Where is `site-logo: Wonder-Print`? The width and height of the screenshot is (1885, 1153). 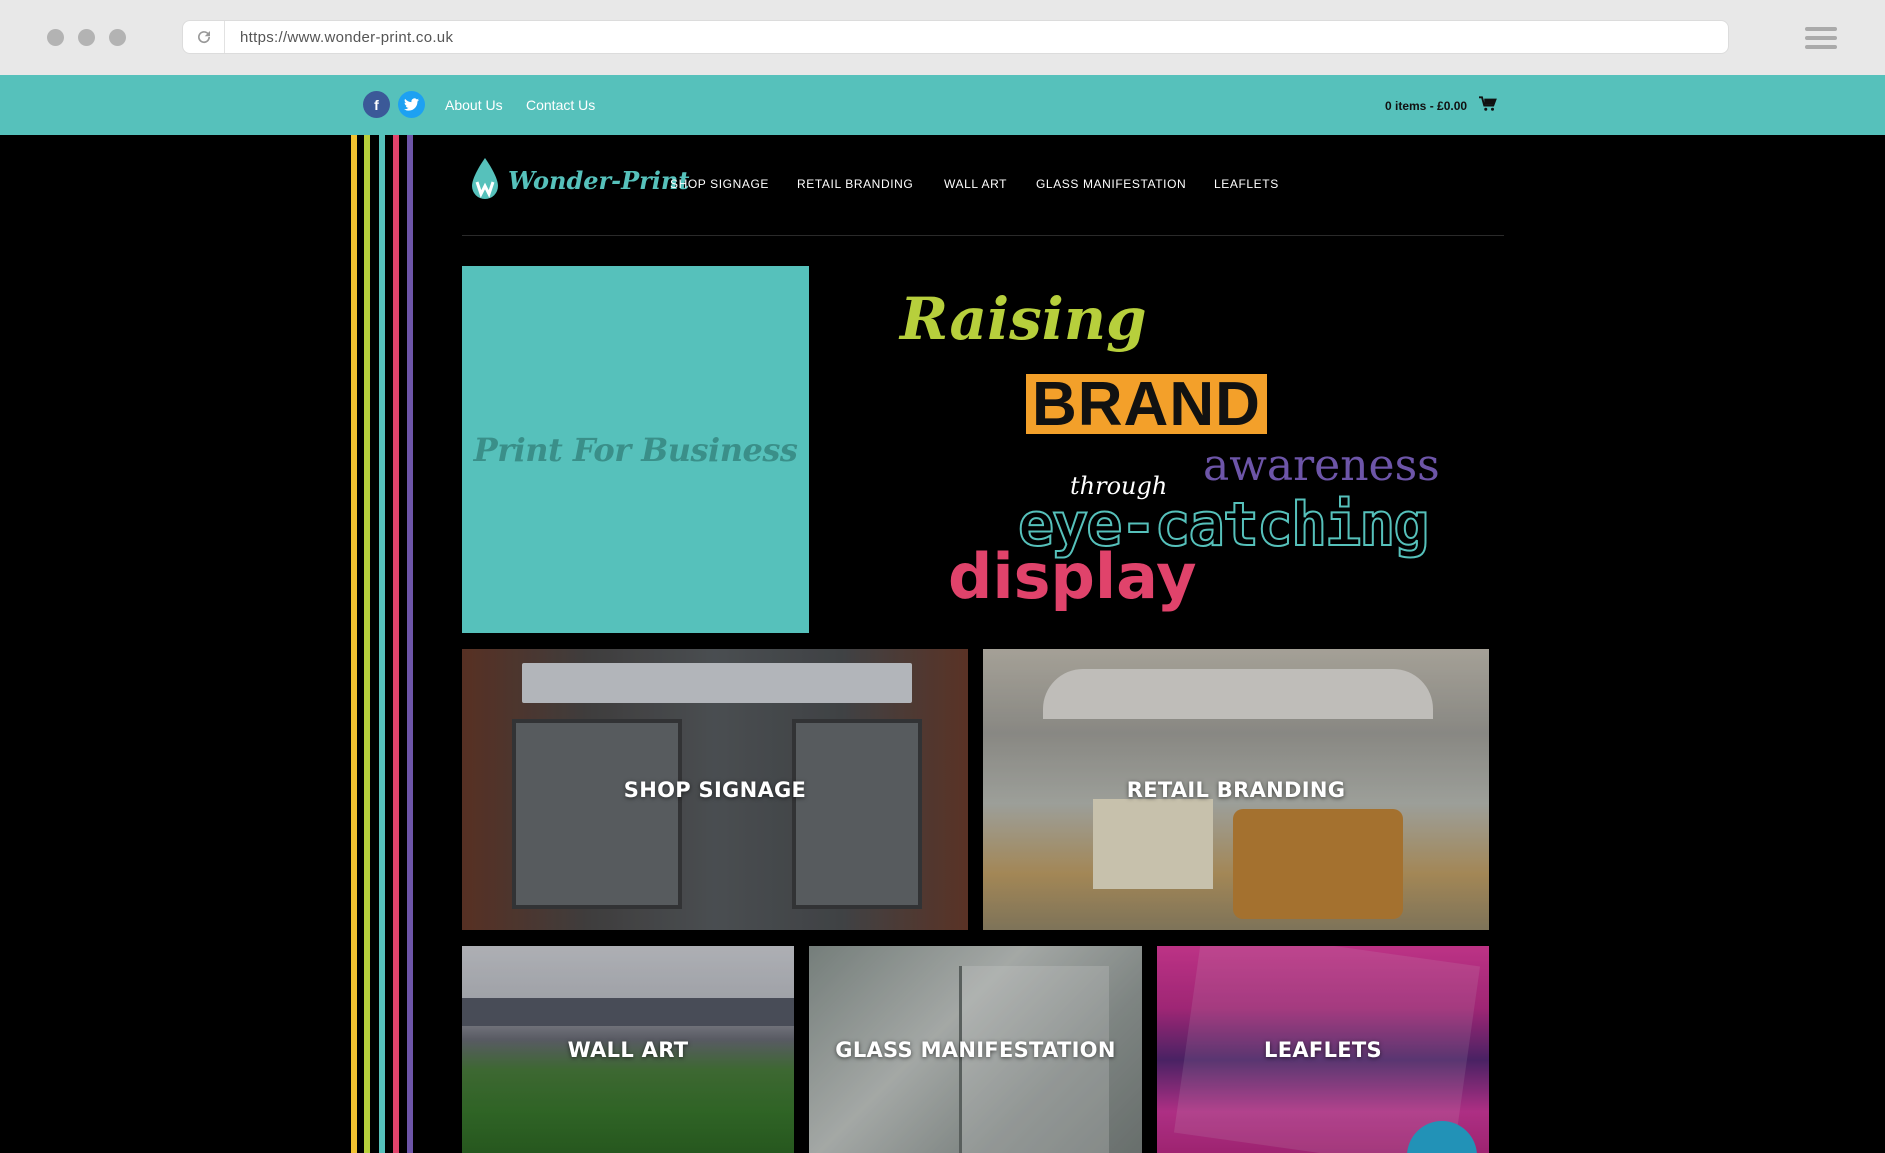 site-logo: Wonder-Print is located at coordinates (579, 180).